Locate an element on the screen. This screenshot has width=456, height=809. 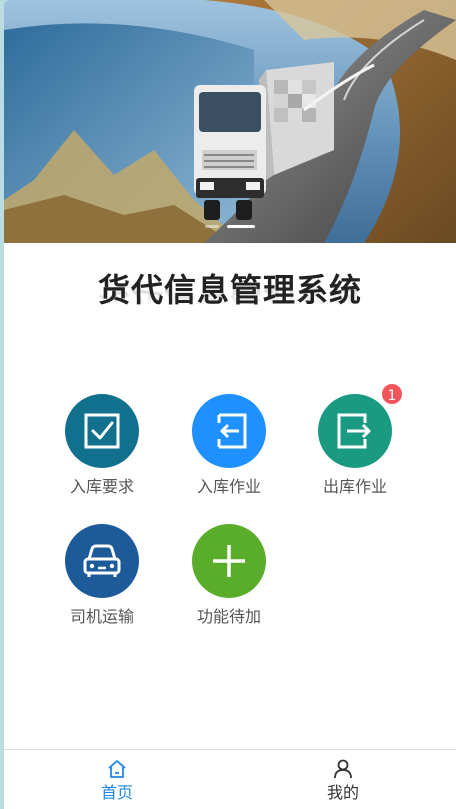
notification-badge: 1 is located at coordinates (392, 394).